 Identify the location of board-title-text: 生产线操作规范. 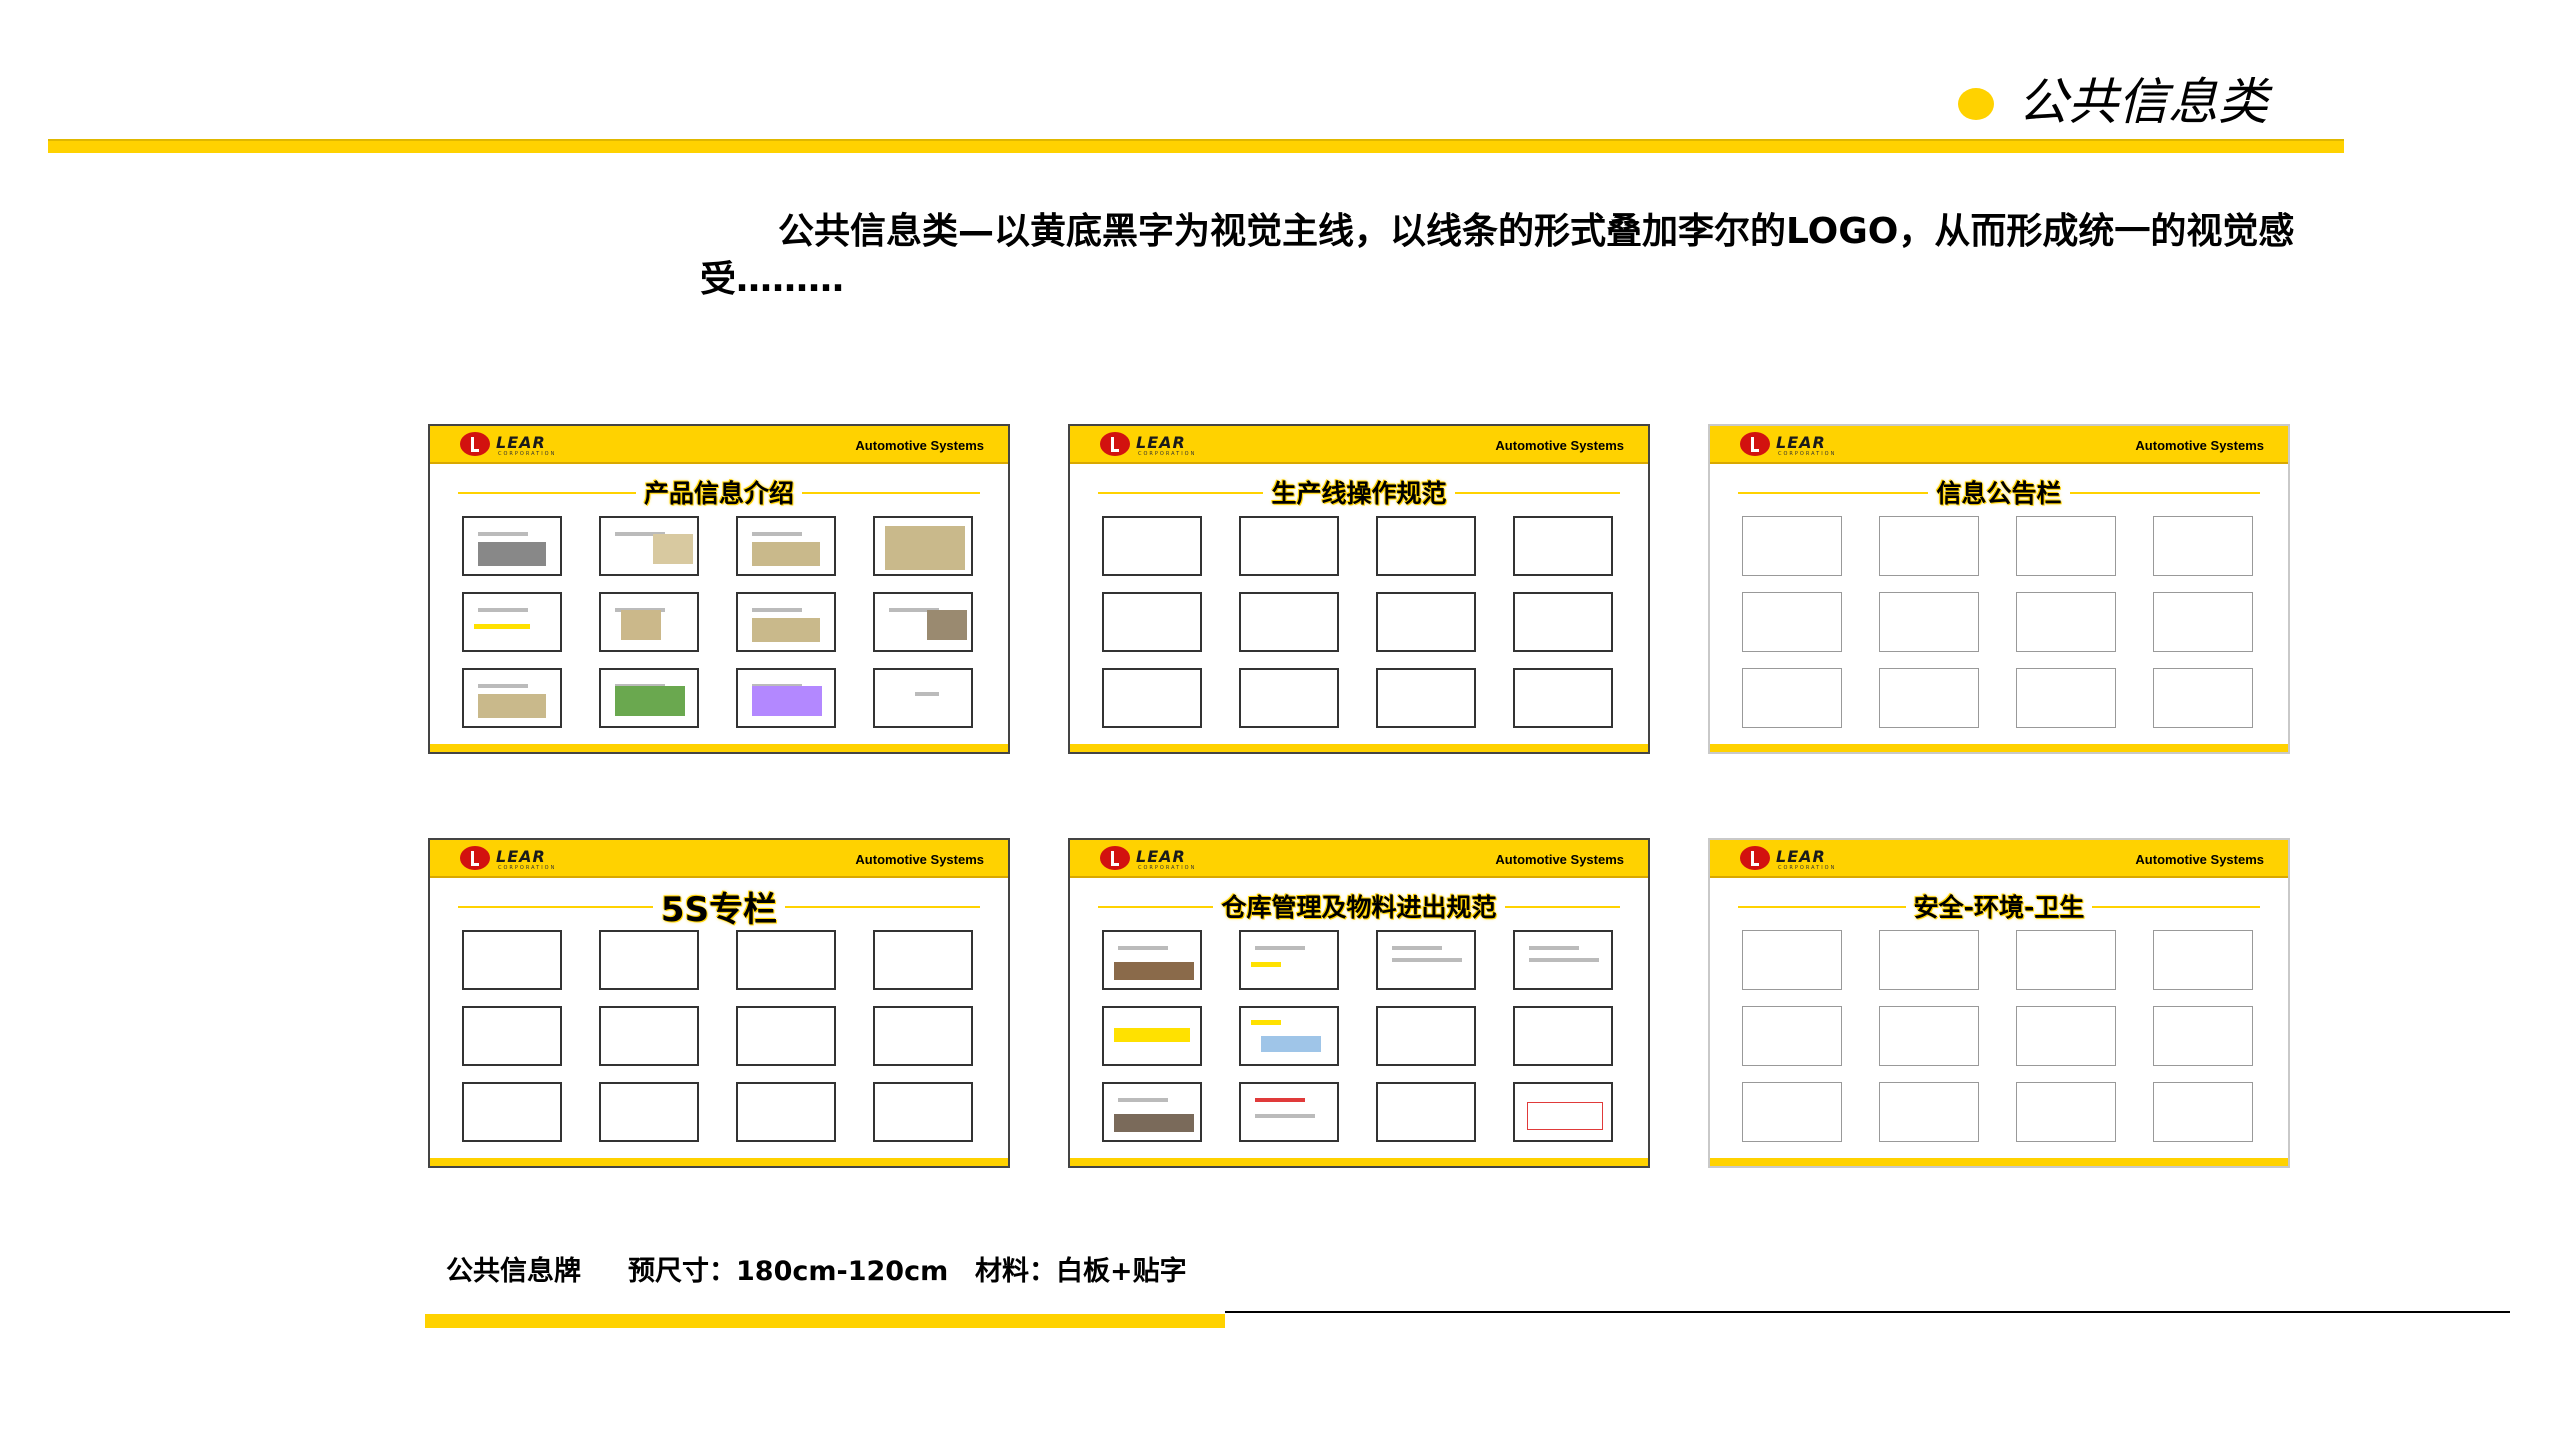
(1359, 493).